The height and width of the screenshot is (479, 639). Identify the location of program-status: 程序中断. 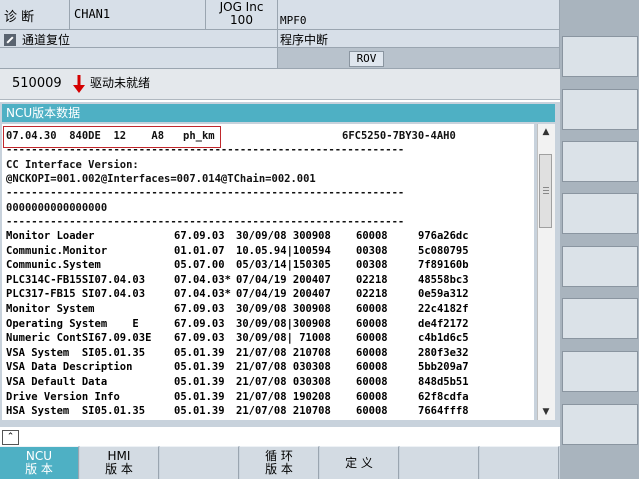
(419, 39).